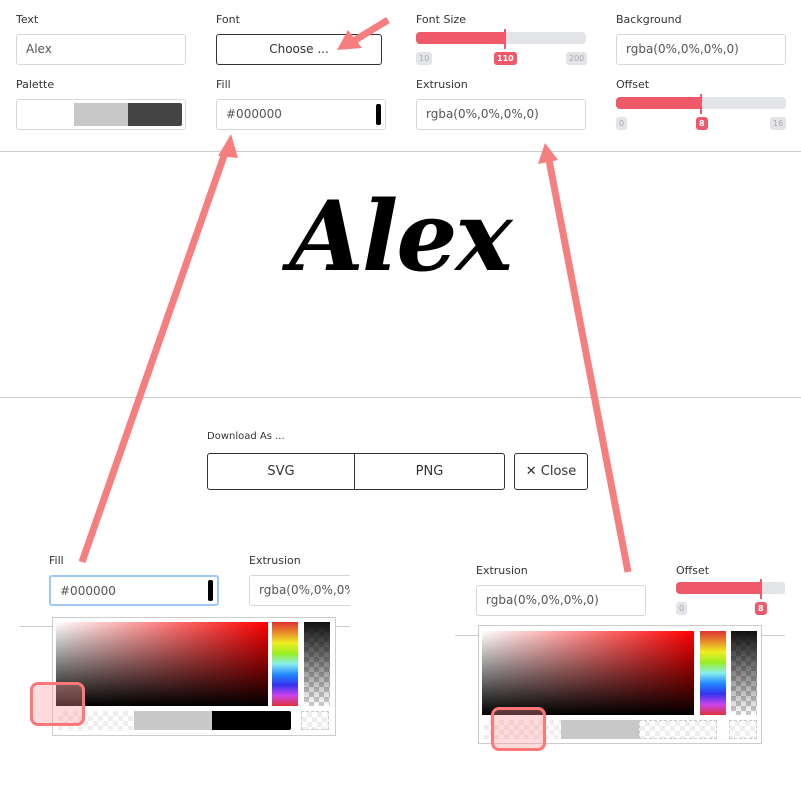 The width and height of the screenshot is (801, 800). Describe the element at coordinates (370, 31) in the screenshot. I see `arrow-to-font-button` at that location.